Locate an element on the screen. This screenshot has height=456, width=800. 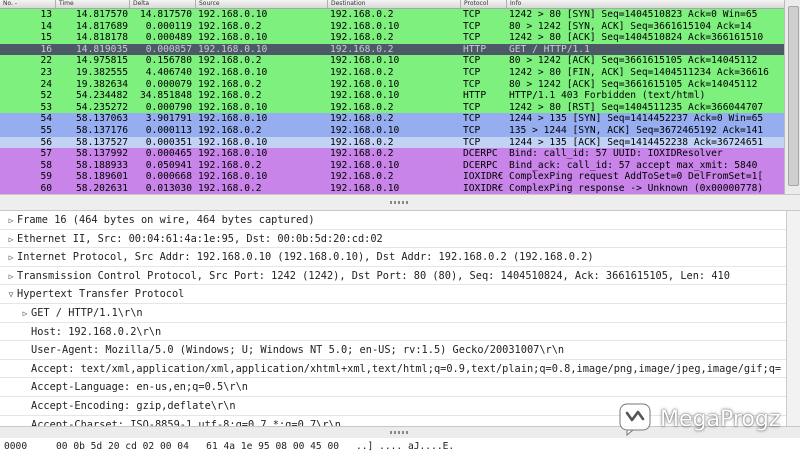
packet-time: 19.382555 is located at coordinates (102, 72).